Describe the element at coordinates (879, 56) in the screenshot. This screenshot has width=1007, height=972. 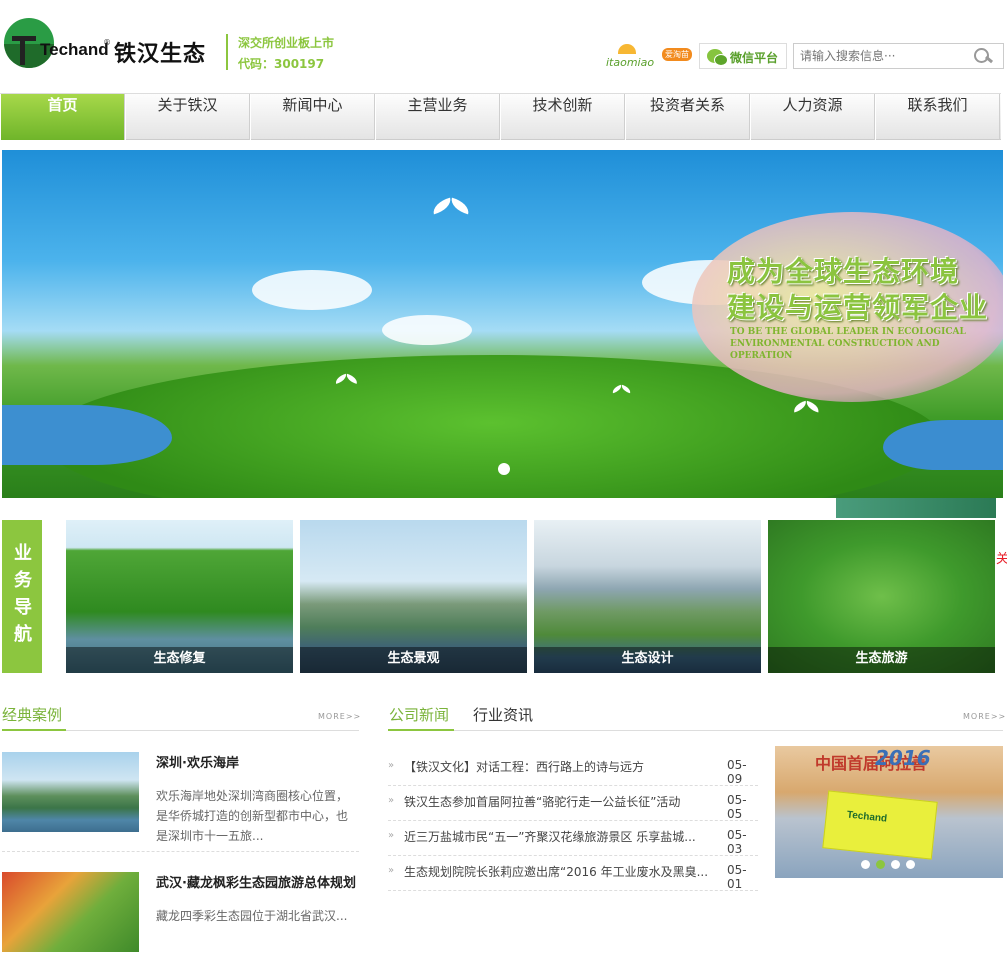
I see `search-input` at that location.